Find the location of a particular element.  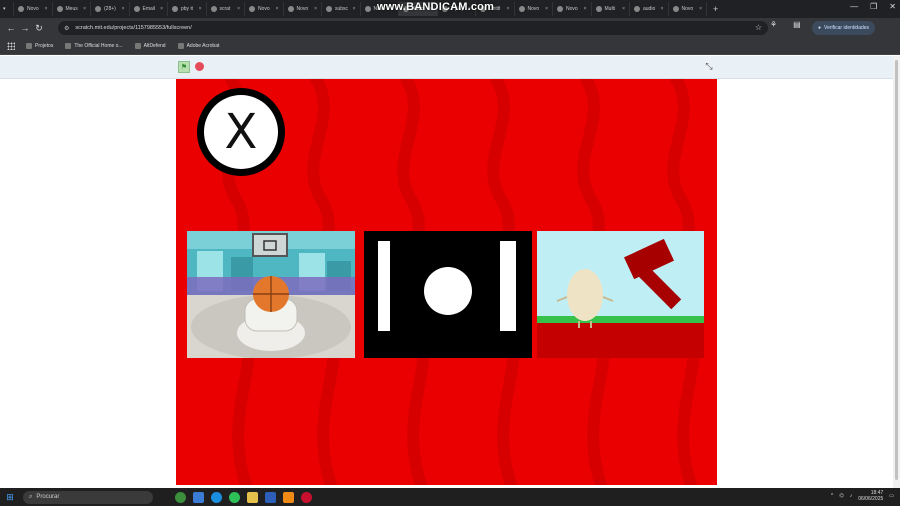

taskbar-app-whatsapp is located at coordinates (234, 497).